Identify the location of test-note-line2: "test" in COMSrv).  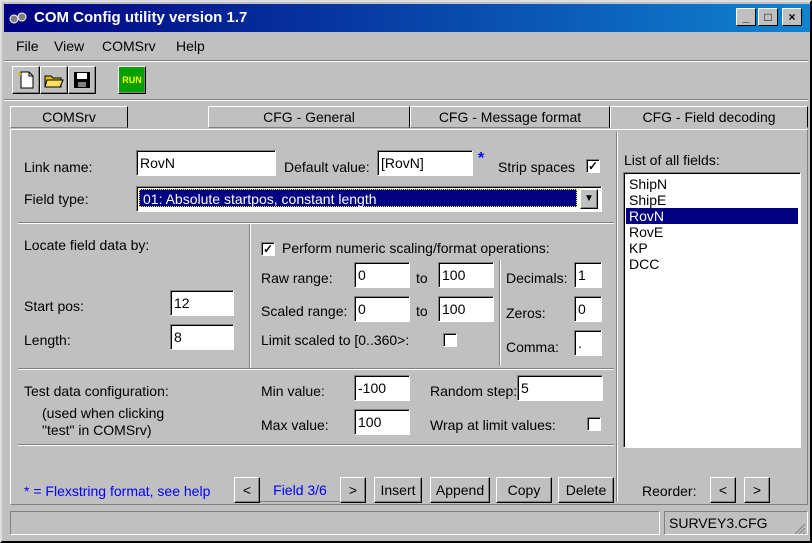
(97, 430).